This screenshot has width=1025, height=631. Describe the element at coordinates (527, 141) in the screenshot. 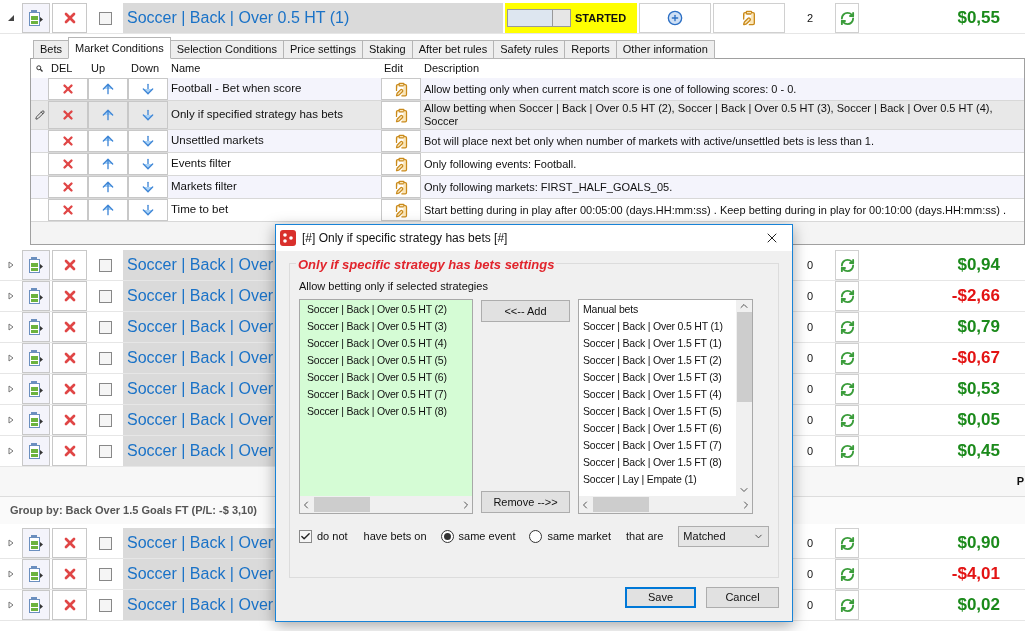

I see `condition-row: Unsettled markets Bot will place next bet only when number of markets with active/unsettled bets is less than 1.` at that location.